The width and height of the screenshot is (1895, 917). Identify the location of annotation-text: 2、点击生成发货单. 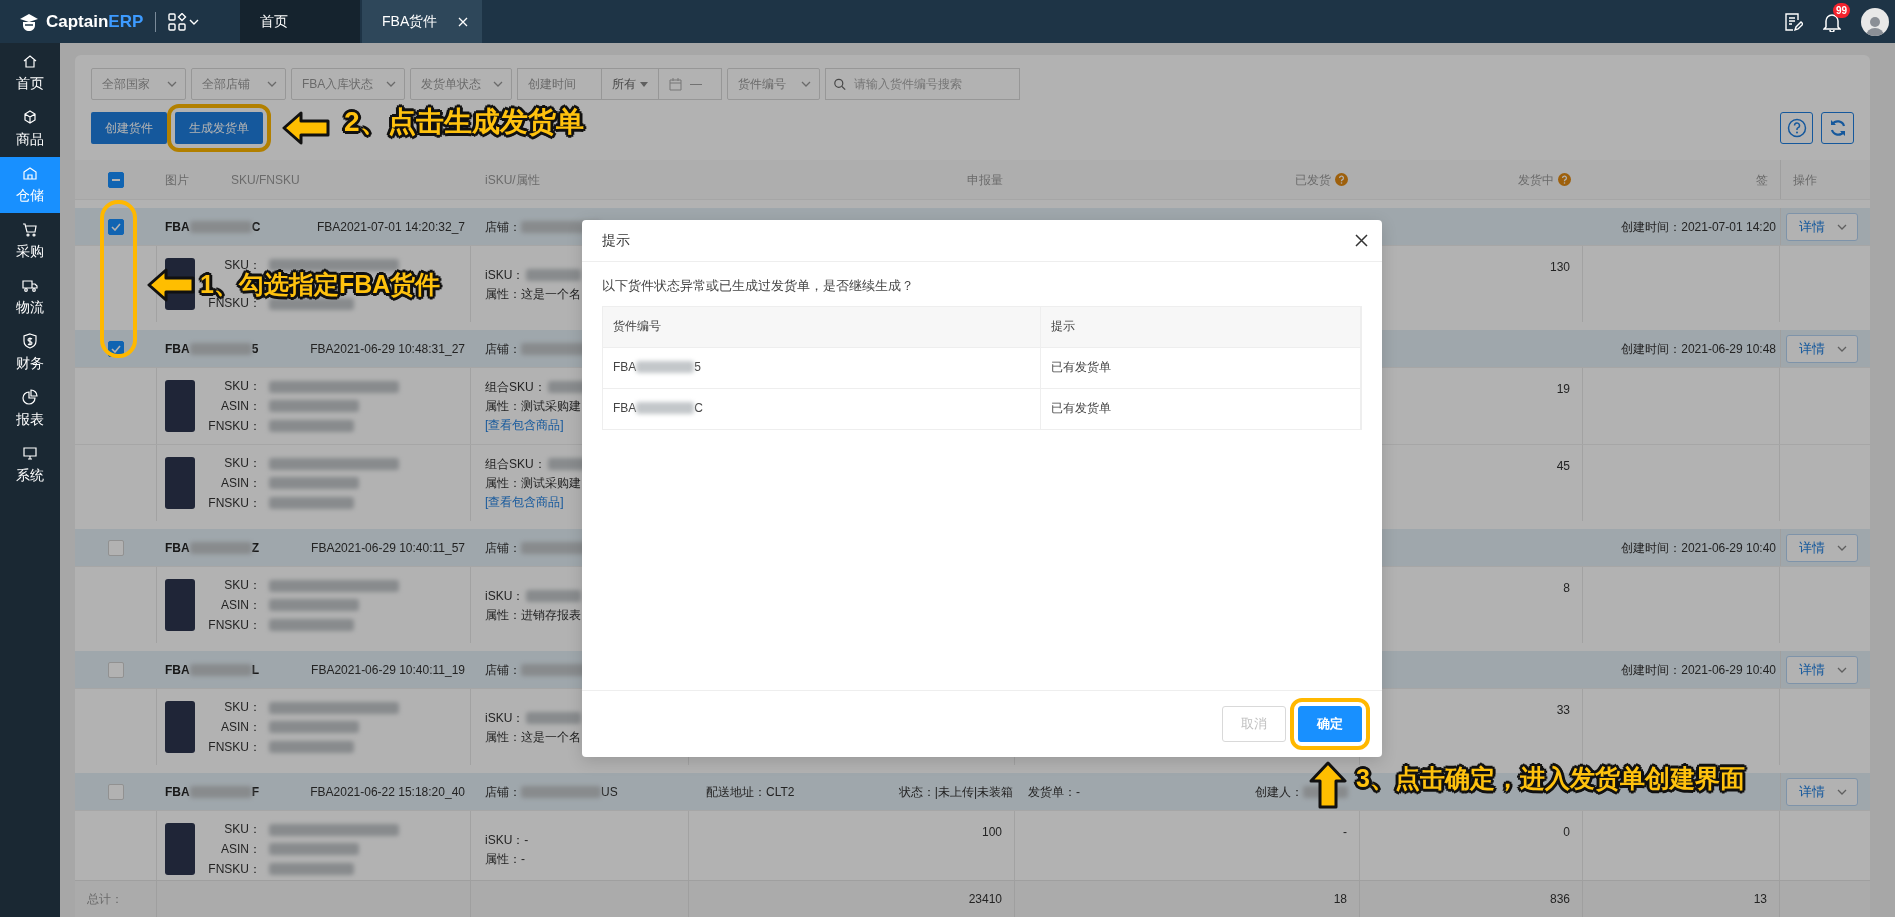
(464, 122).